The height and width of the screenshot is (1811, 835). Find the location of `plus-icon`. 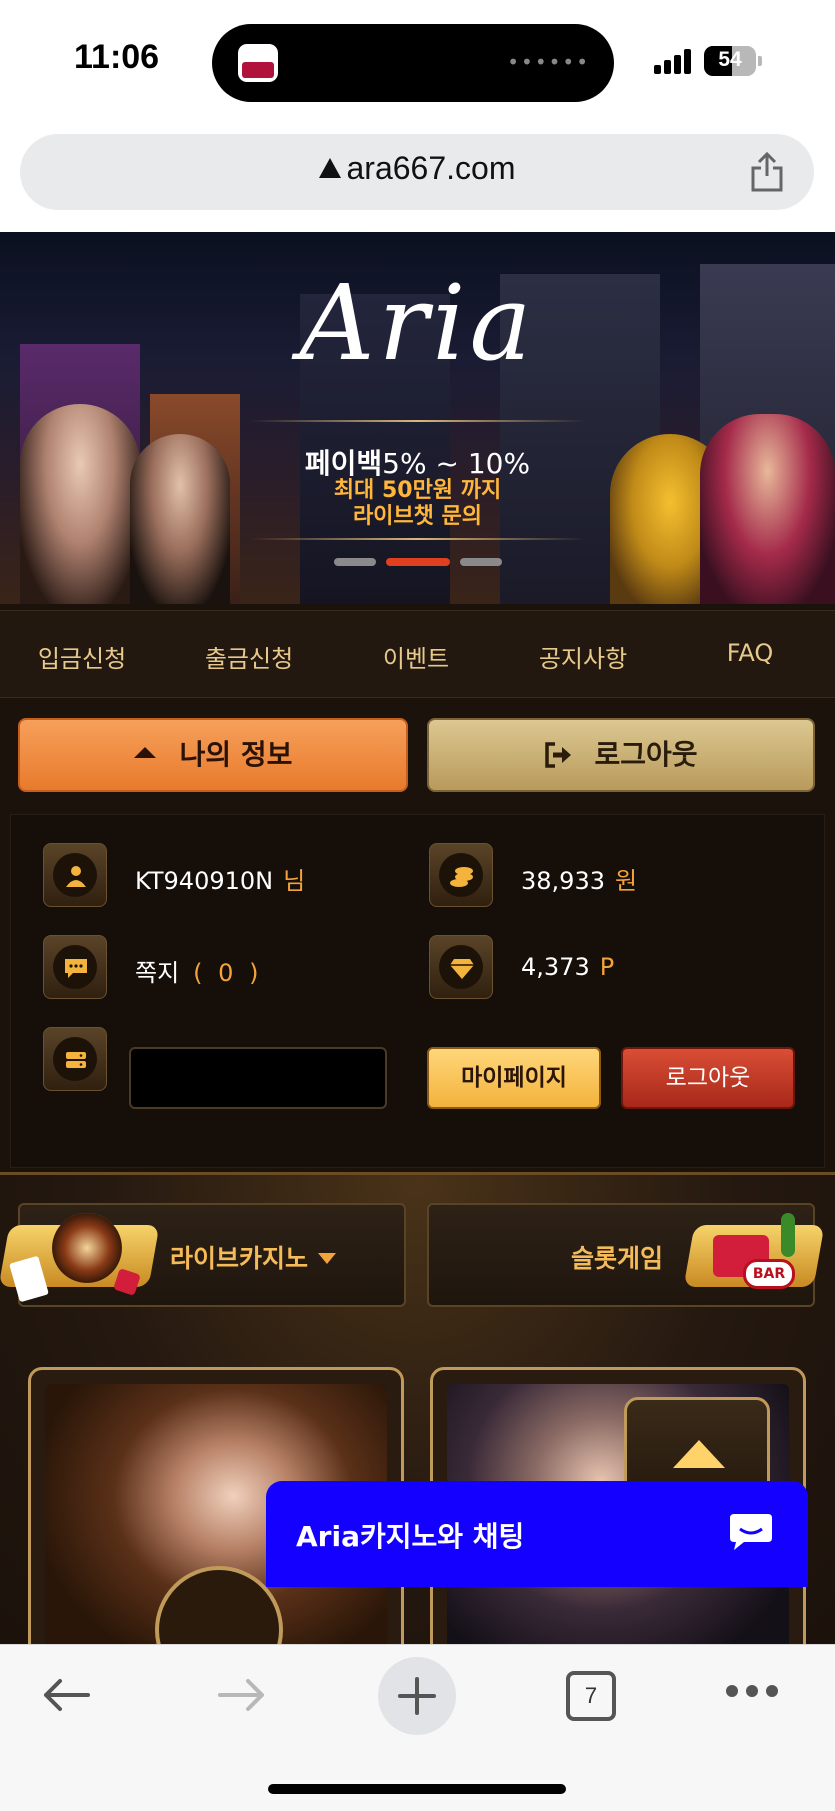

plus-icon is located at coordinates (417, 1696).